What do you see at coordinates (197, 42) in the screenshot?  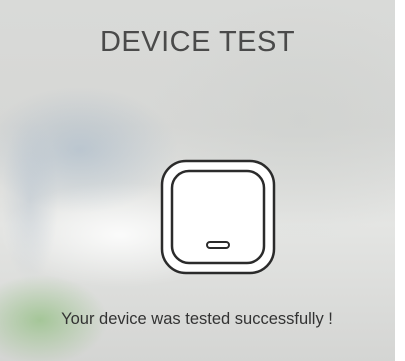 I see `page-title: DEVICE TEST` at bounding box center [197, 42].